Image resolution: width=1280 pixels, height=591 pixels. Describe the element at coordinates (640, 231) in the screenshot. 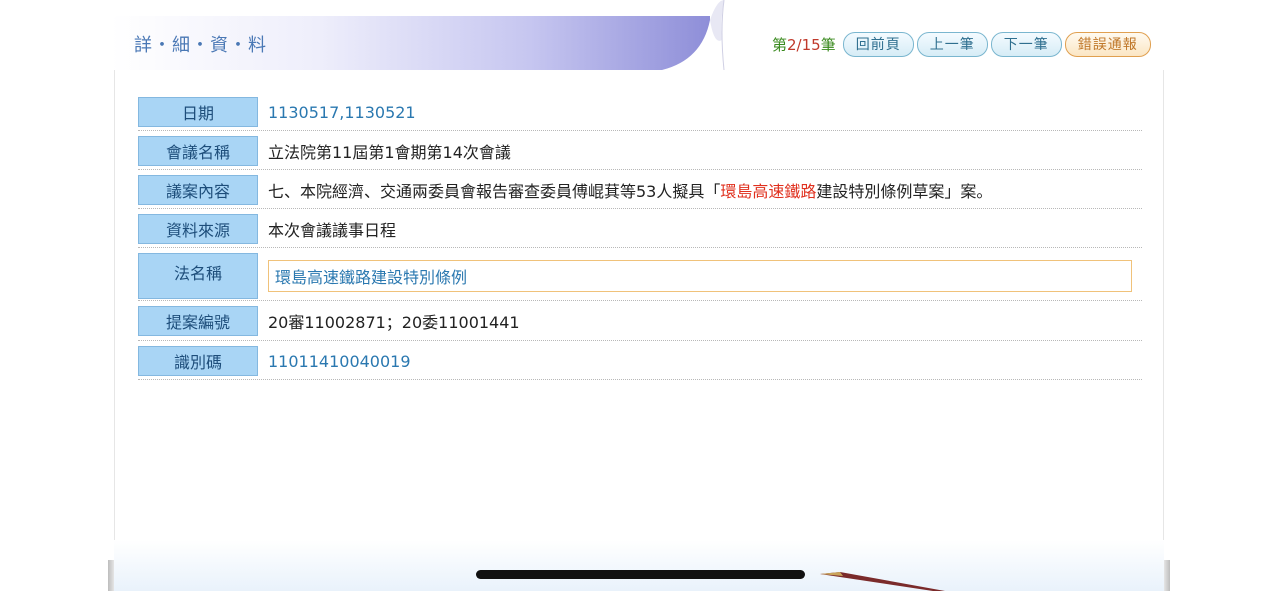

I see `row-source: 資料來源 本次會議議事日程` at that location.